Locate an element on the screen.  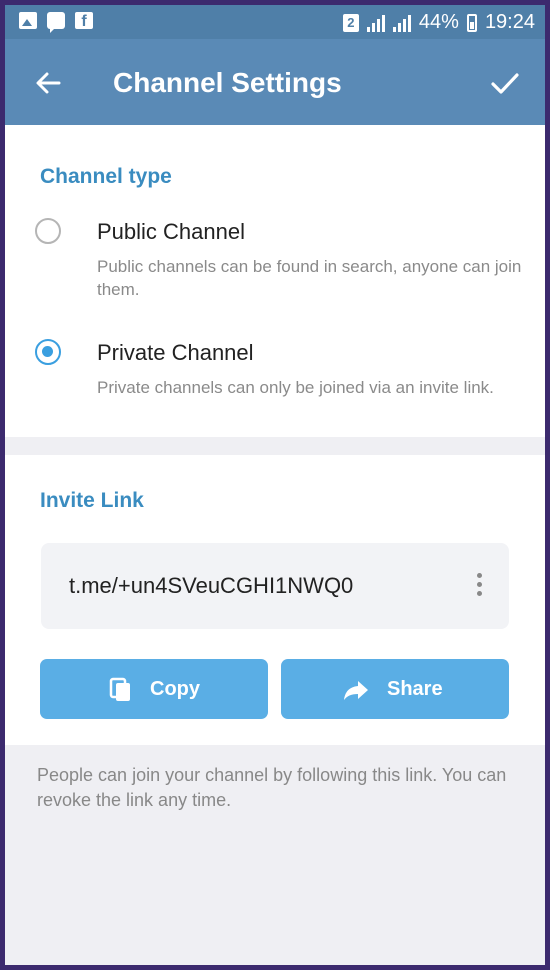
clock: 19:24 is located at coordinates (509, 22).